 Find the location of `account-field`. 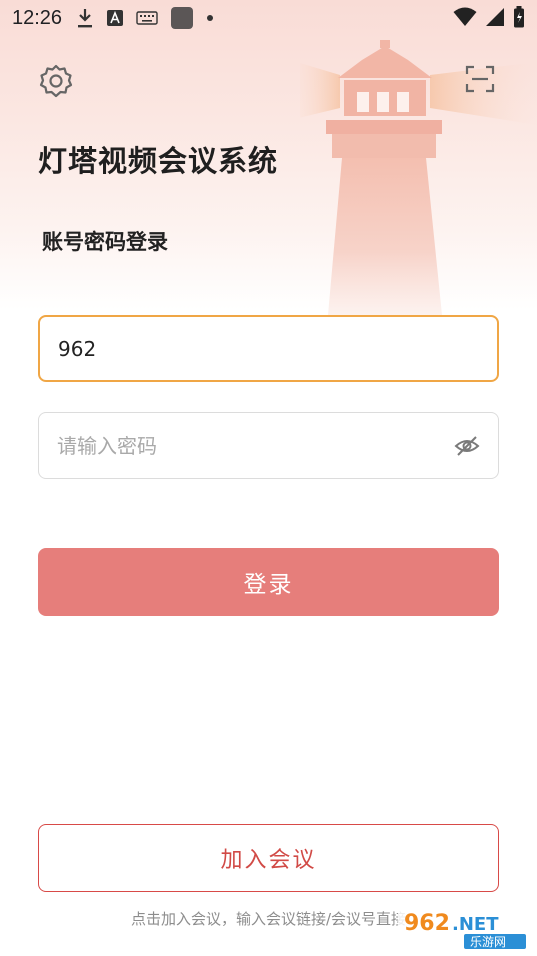

account-field is located at coordinates (268, 348).